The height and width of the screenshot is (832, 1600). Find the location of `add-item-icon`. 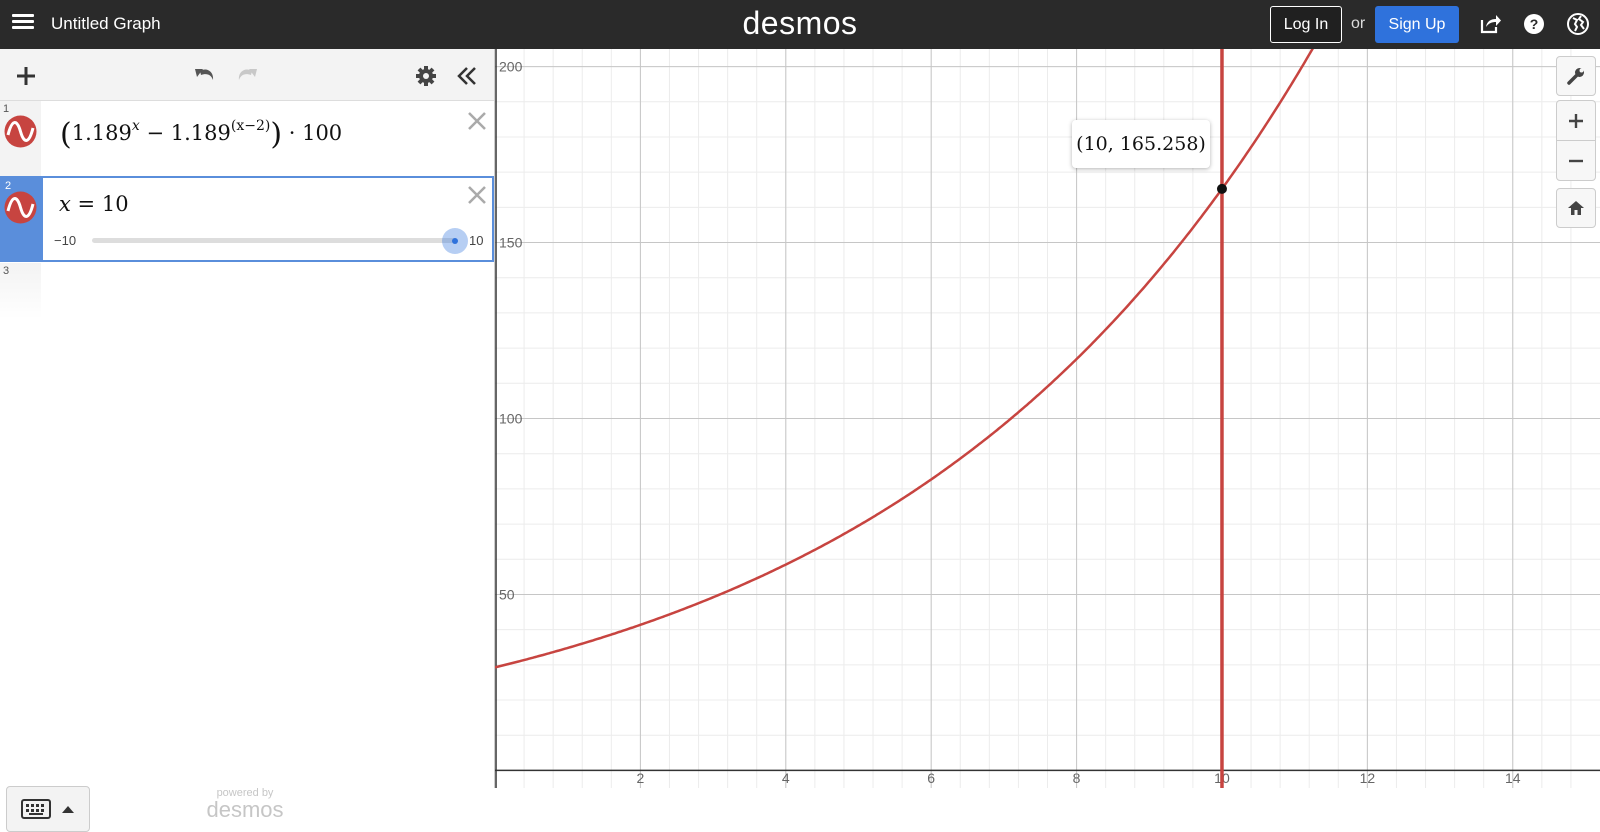

add-item-icon is located at coordinates (26, 76).